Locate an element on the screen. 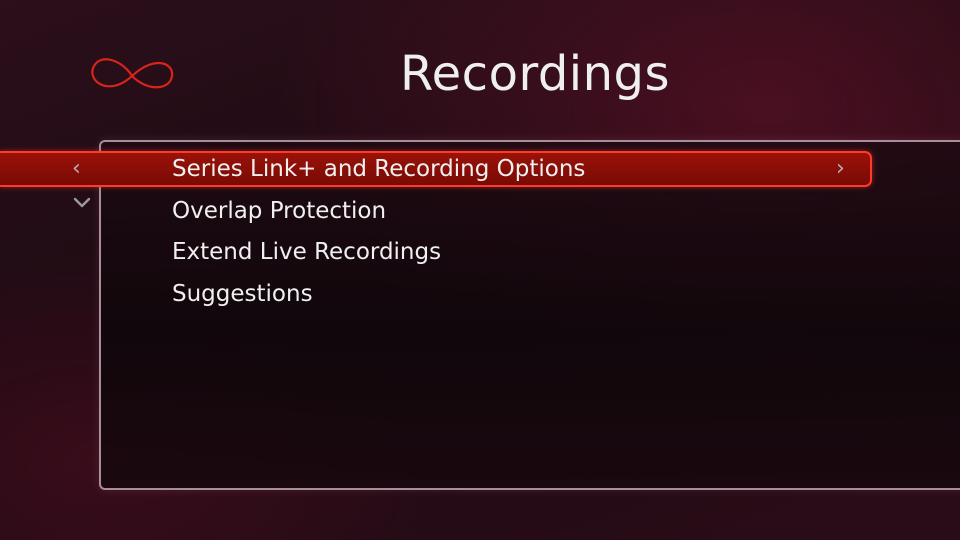 The height and width of the screenshot is (540, 960). chevron-left-icon: ‹ is located at coordinates (76, 169).